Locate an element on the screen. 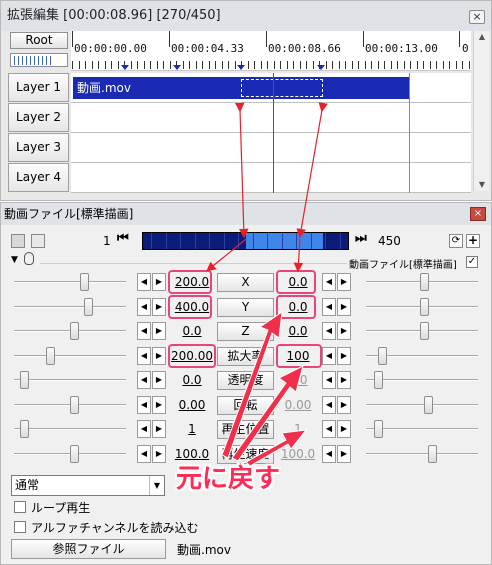 This screenshot has width=492, height=565. add-filter-icon: + is located at coordinates (473, 241).